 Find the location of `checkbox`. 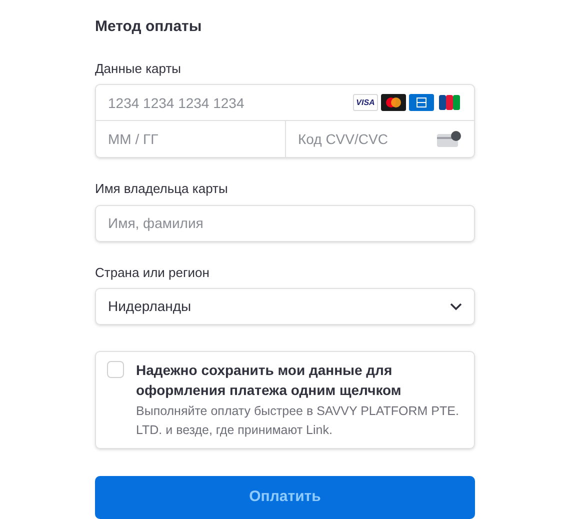

checkbox is located at coordinates (115, 369).